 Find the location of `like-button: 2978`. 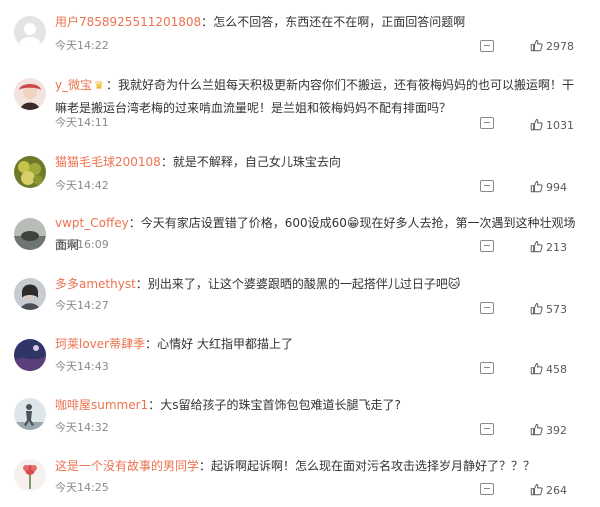

like-button: 2978 is located at coordinates (552, 46).